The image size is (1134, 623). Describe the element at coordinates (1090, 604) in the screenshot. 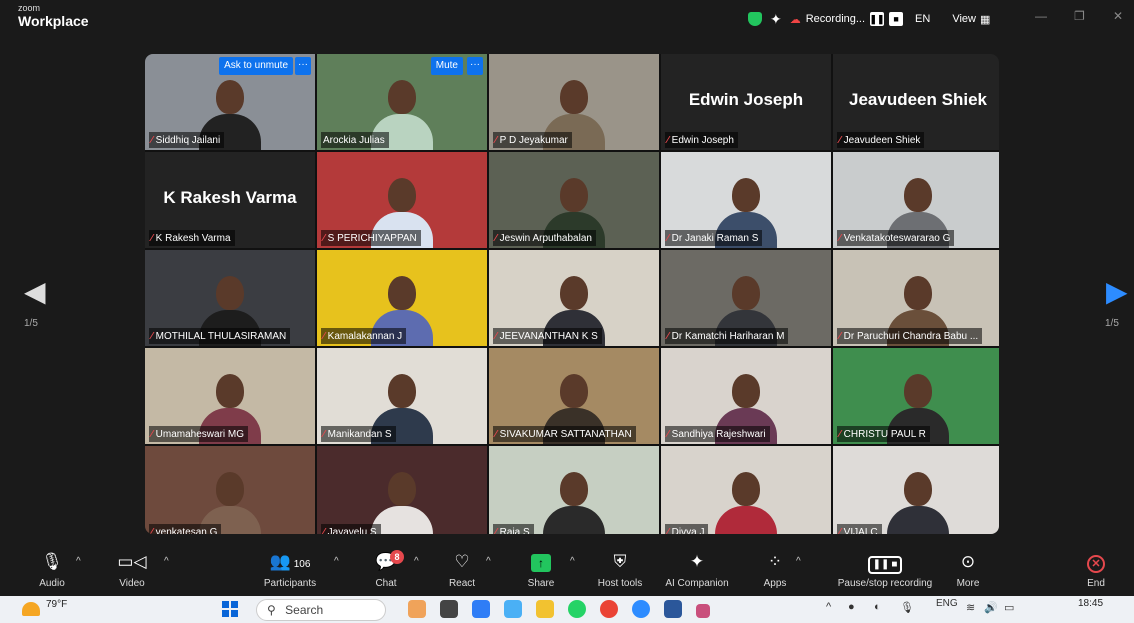

I see `clock: 18:45` at that location.